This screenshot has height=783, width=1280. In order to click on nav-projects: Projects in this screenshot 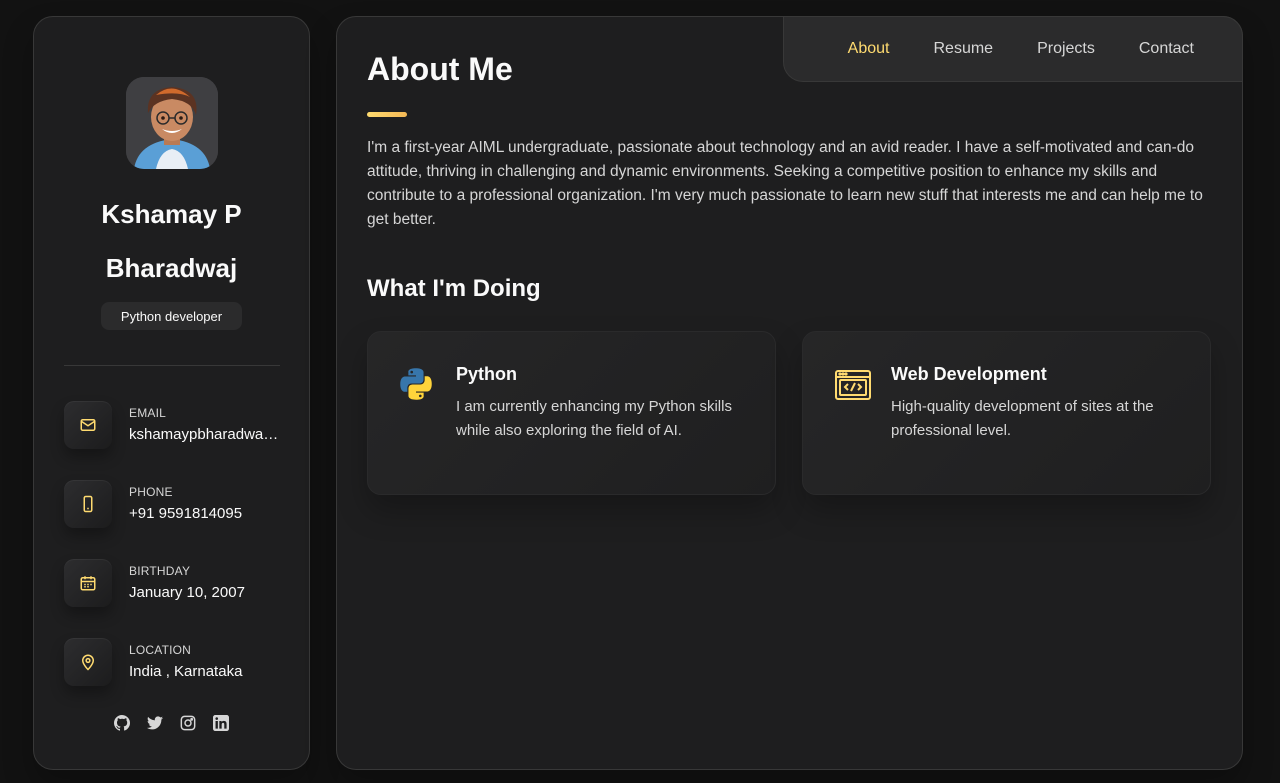, I will do `click(1066, 49)`.